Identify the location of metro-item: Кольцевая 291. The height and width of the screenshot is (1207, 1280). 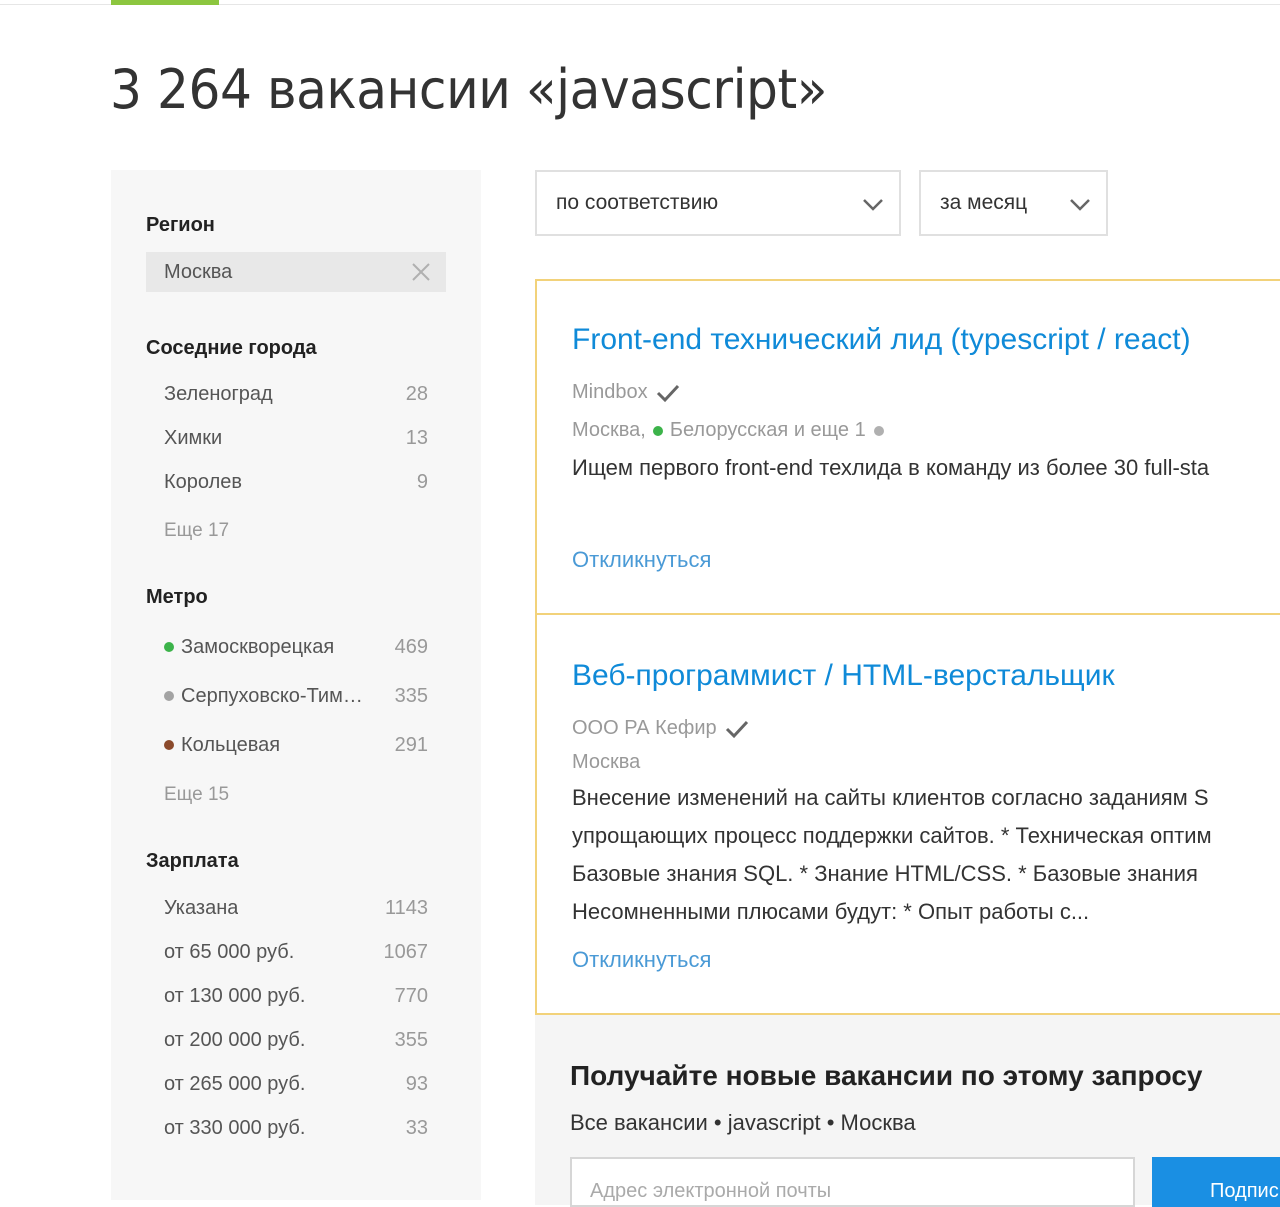
(295, 745).